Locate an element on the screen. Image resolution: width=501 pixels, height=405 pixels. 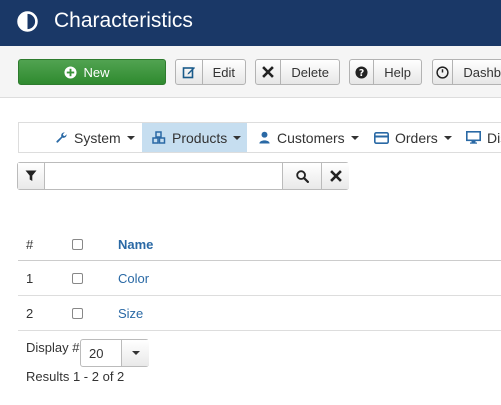
clear-button is located at coordinates (335, 176).